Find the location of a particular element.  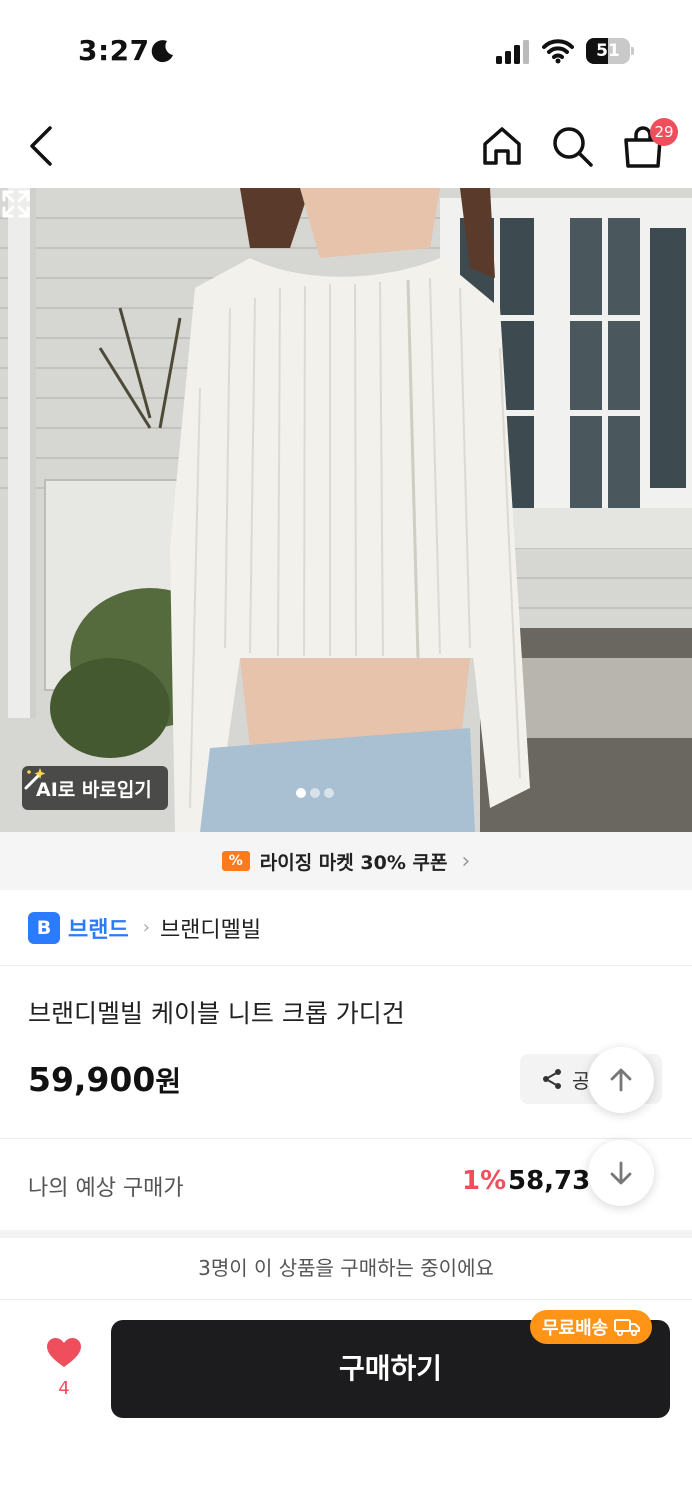

price-amount: 59,900 is located at coordinates (92, 1079).